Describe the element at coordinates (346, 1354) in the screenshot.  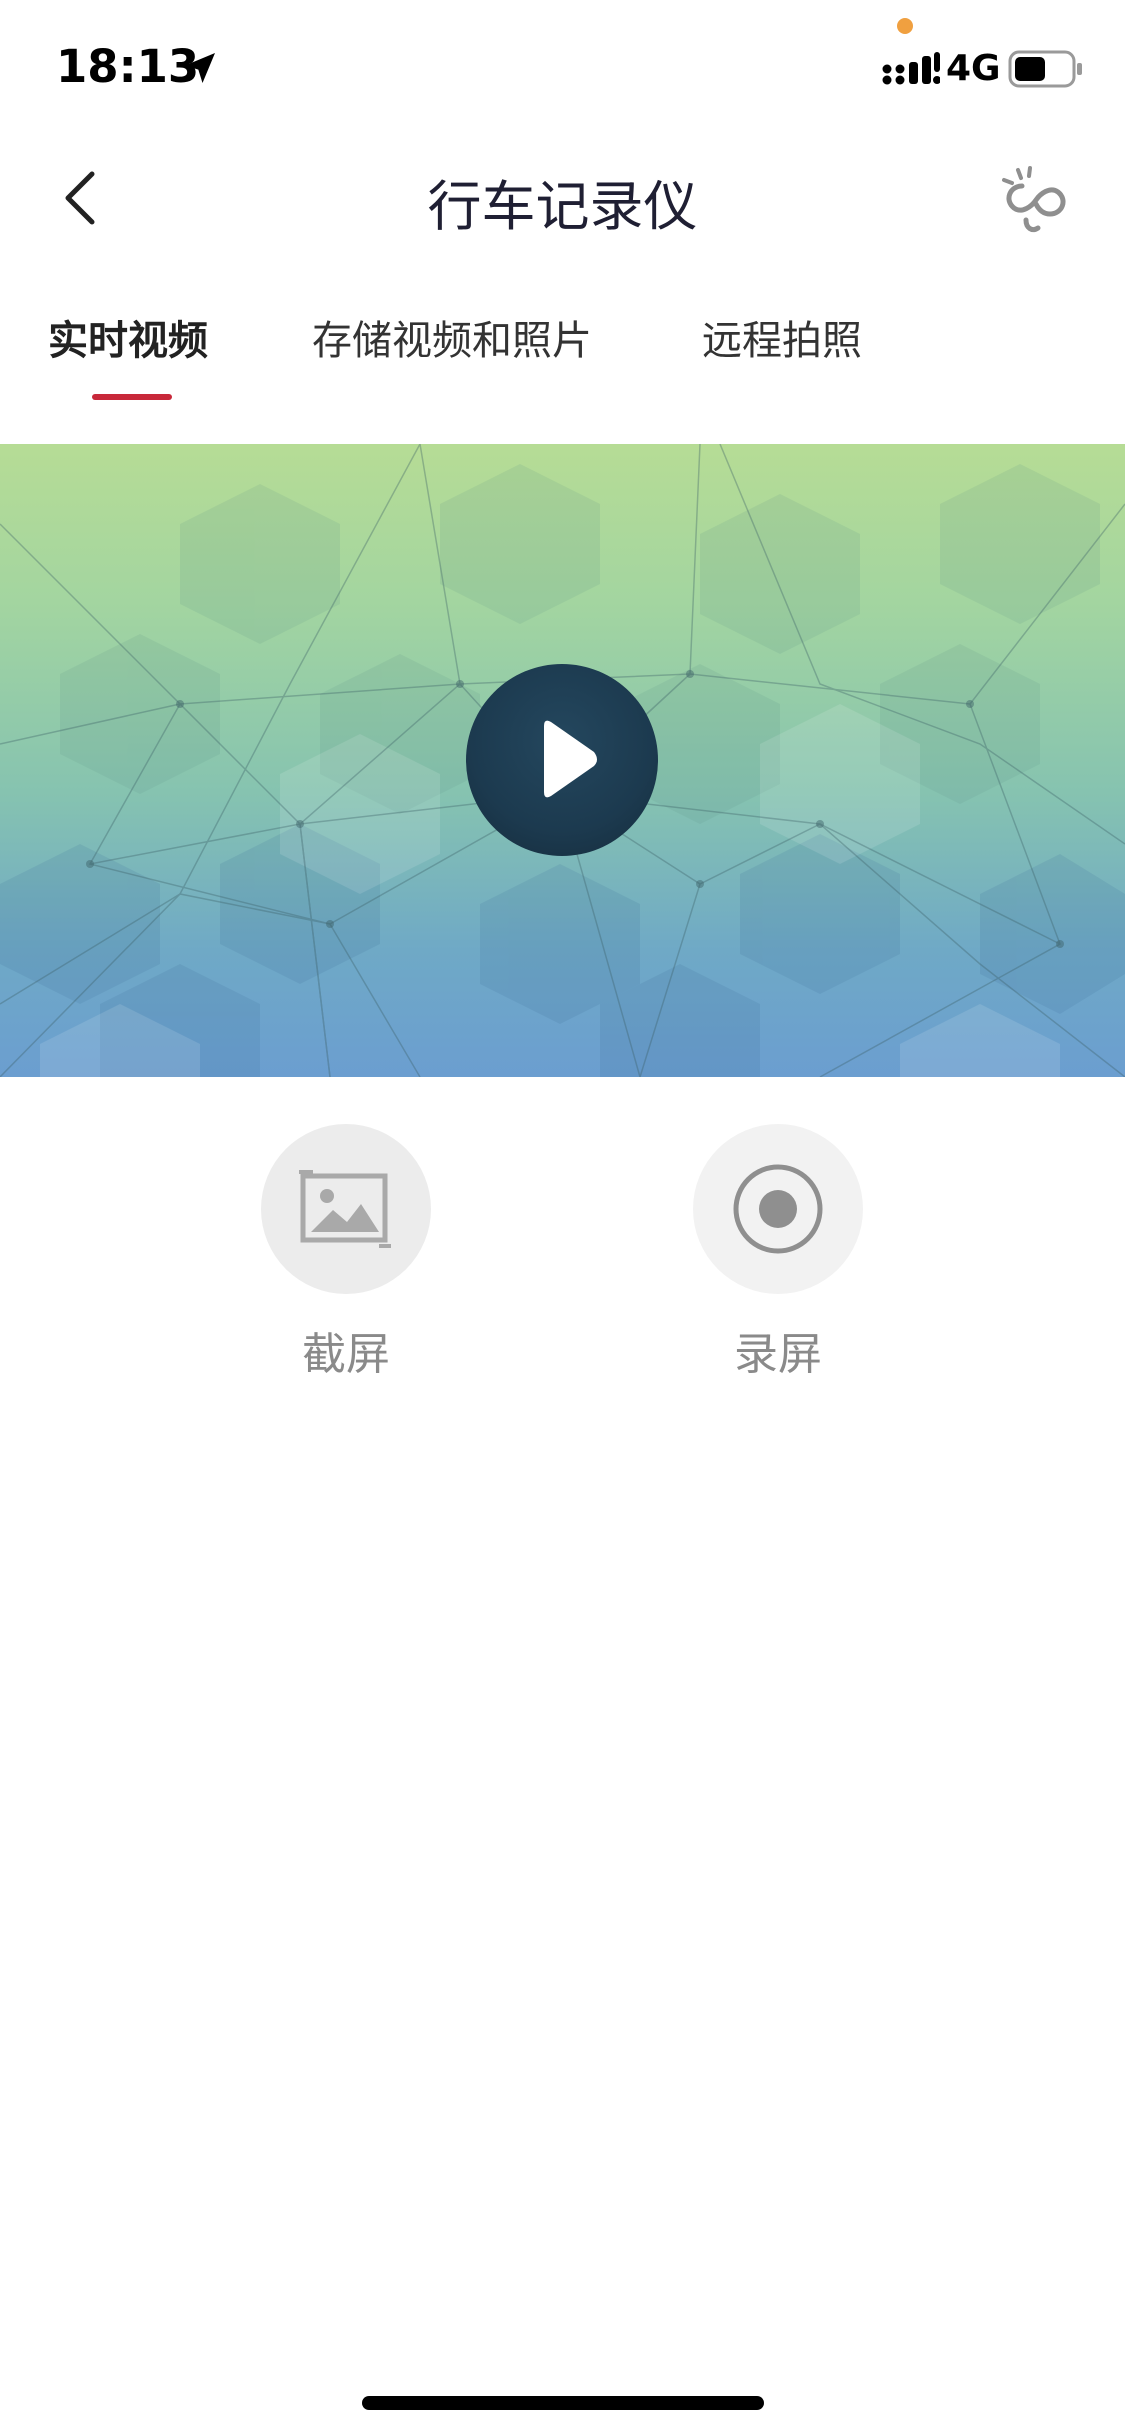
I see `screenshot-label: 截屏` at that location.